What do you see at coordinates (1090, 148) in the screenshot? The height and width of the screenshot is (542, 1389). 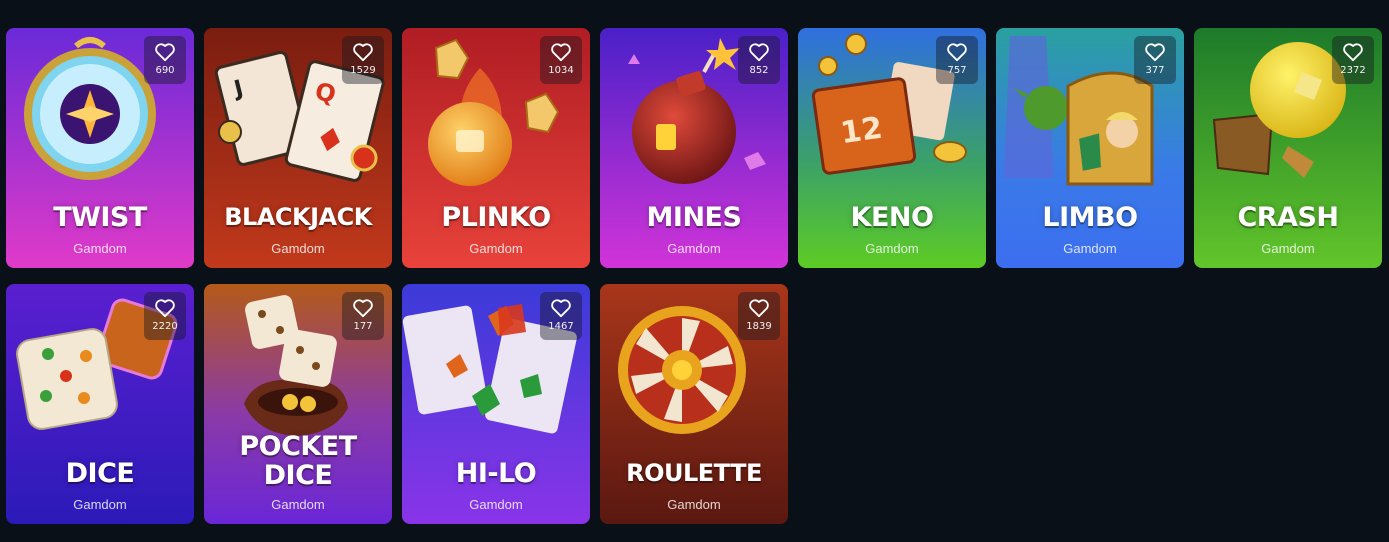 I see `game-card-limbo: 377 LIMBO Gamdom` at bounding box center [1090, 148].